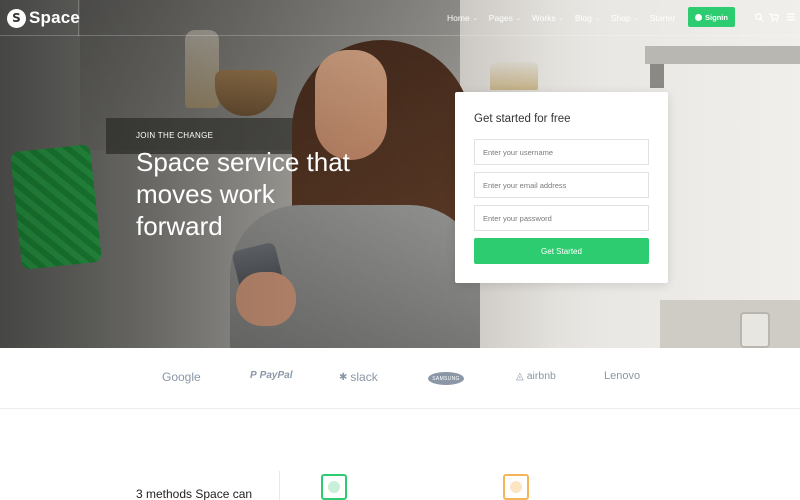  What do you see at coordinates (400, 378) in the screenshot?
I see `partner-logo-strip` at bounding box center [400, 378].